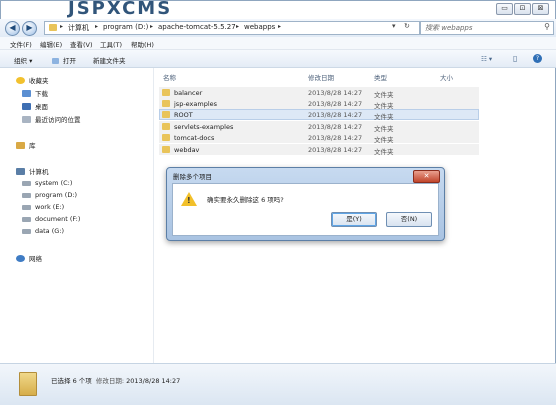 This screenshot has width=556, height=405. I want to click on sidebar-label: 收藏夹, so click(39, 81).